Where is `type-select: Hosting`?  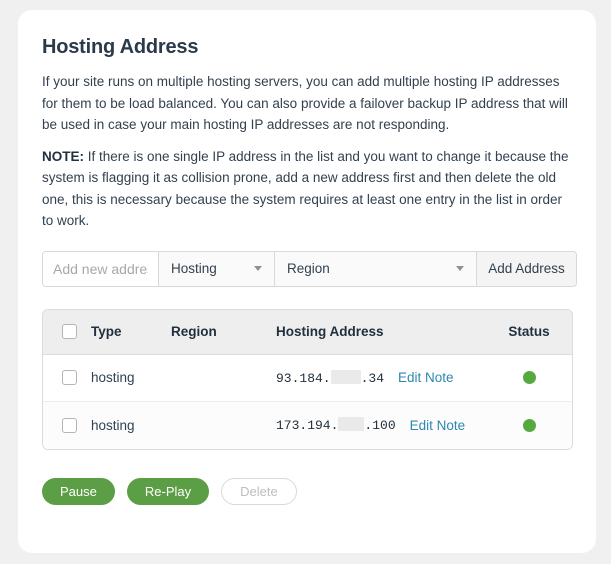 type-select: Hosting is located at coordinates (217, 268).